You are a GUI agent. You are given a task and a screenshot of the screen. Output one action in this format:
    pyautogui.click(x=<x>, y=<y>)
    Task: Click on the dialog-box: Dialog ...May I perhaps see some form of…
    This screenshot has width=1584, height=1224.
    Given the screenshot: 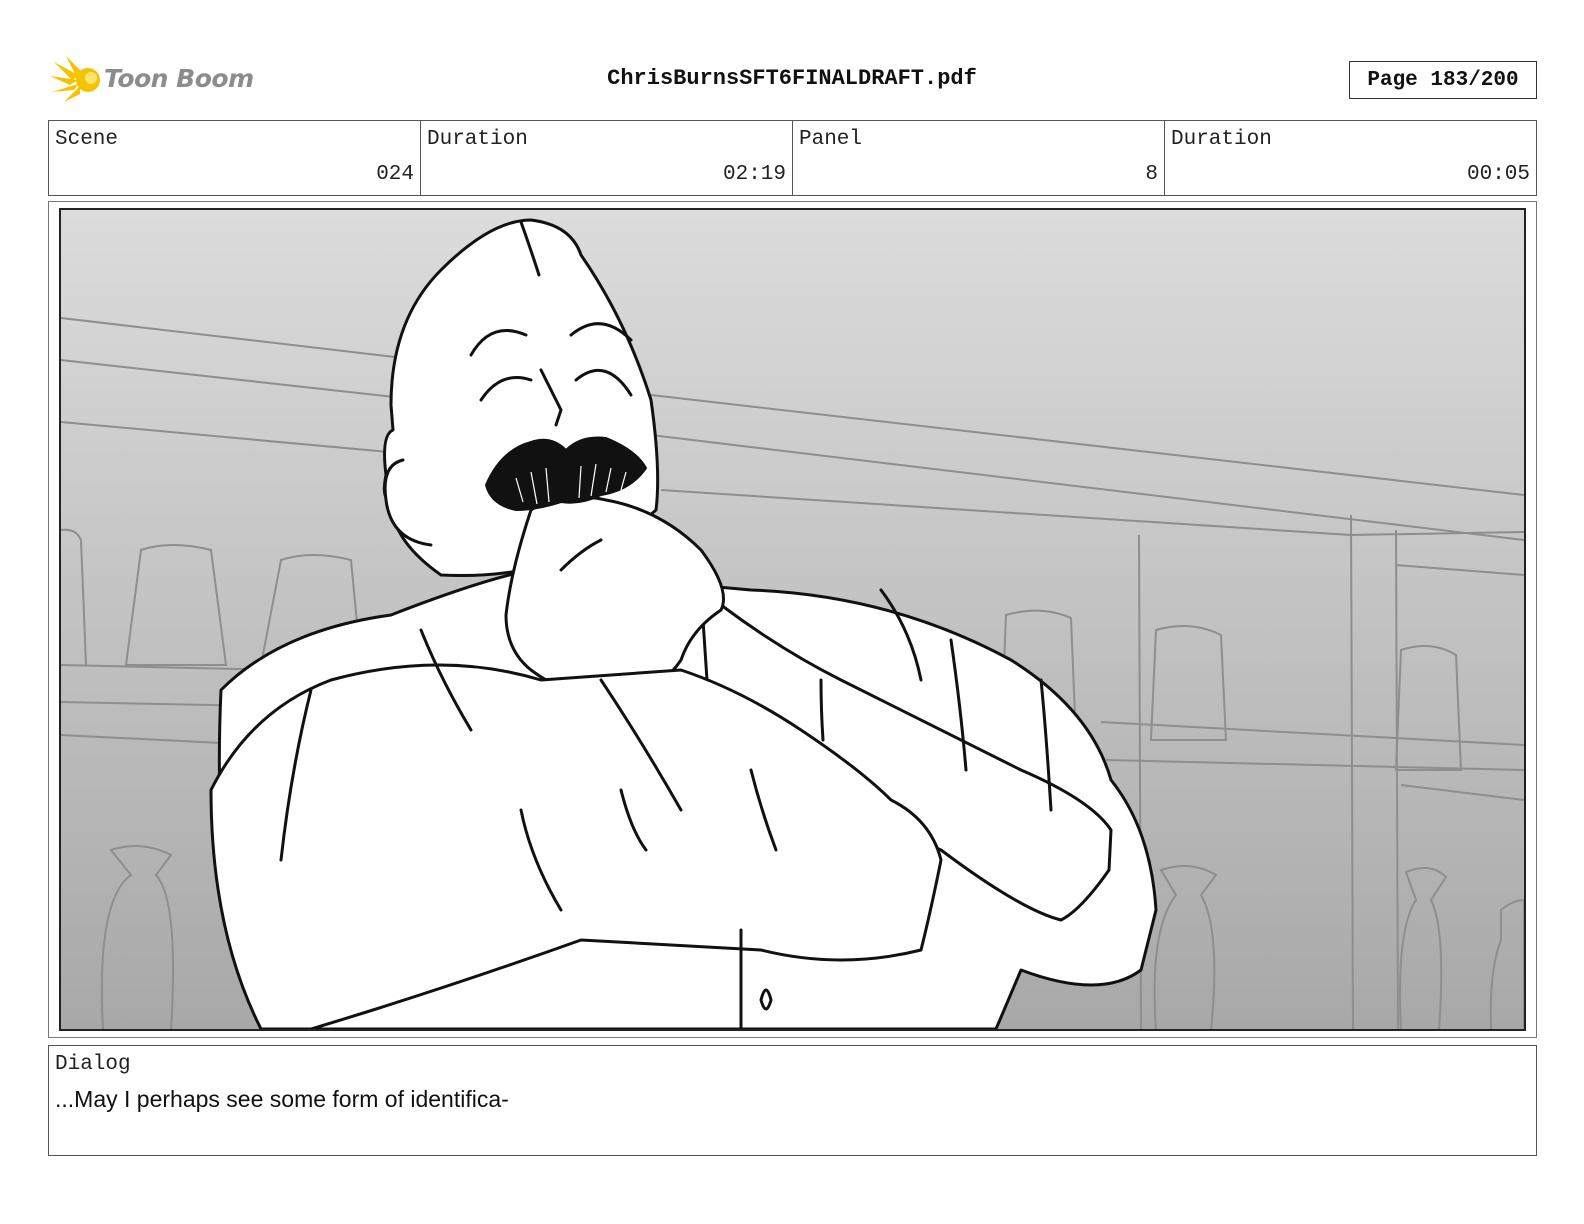 What is the action you would take?
    pyautogui.click(x=792, y=1100)
    